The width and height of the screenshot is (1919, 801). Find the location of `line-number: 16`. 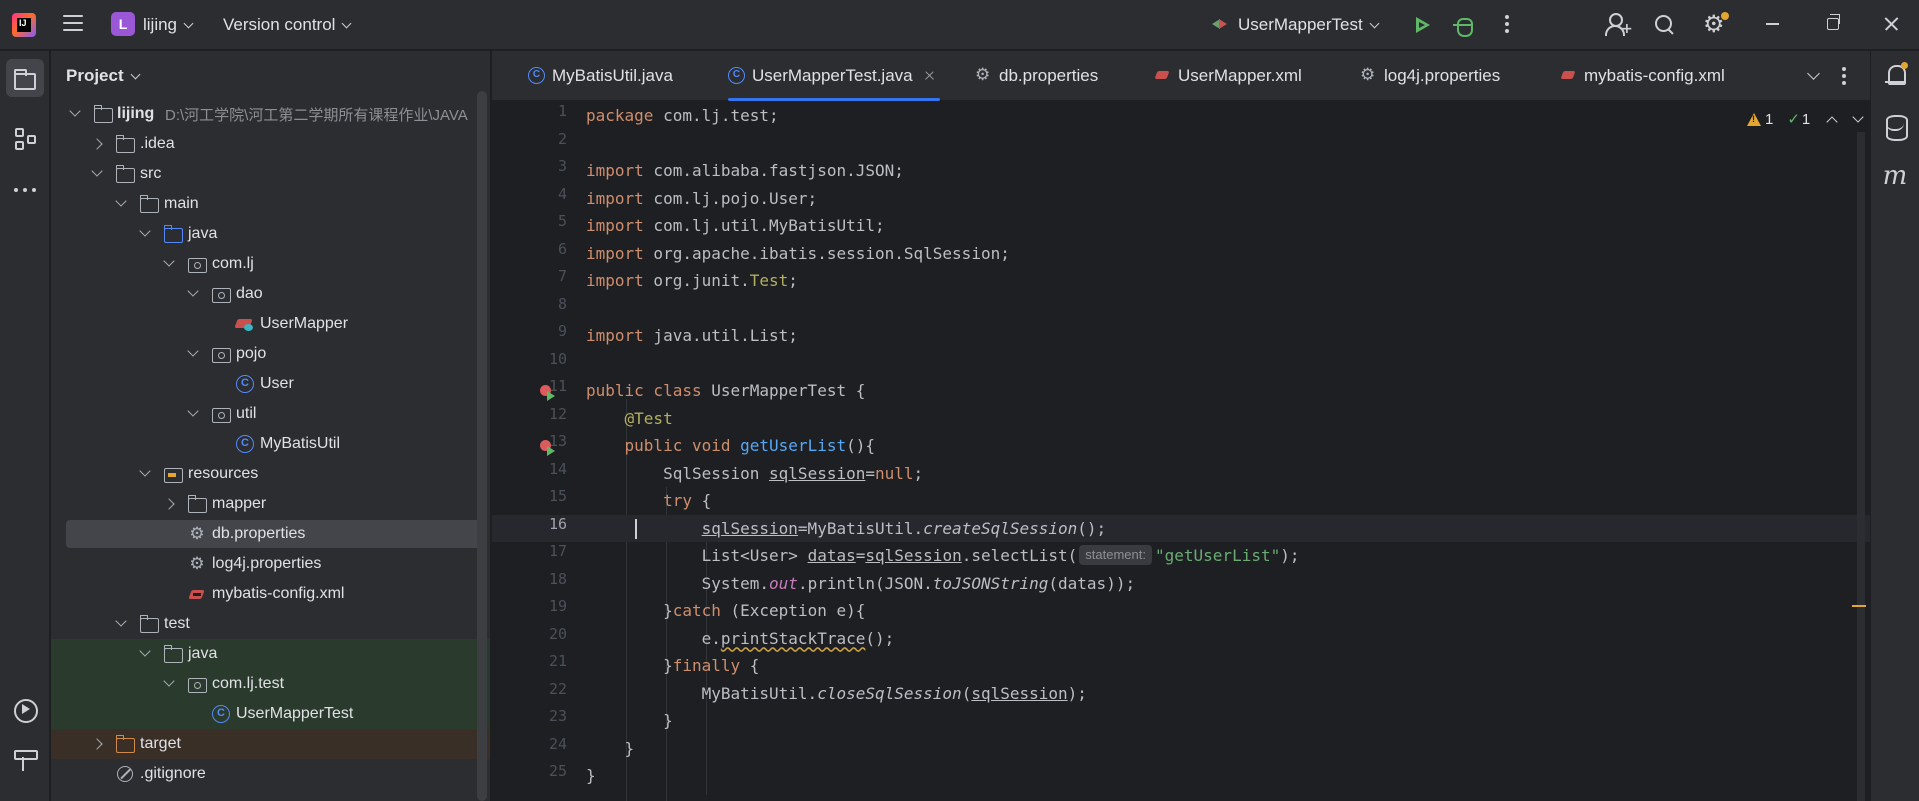

line-number: 16 is located at coordinates (557, 523).